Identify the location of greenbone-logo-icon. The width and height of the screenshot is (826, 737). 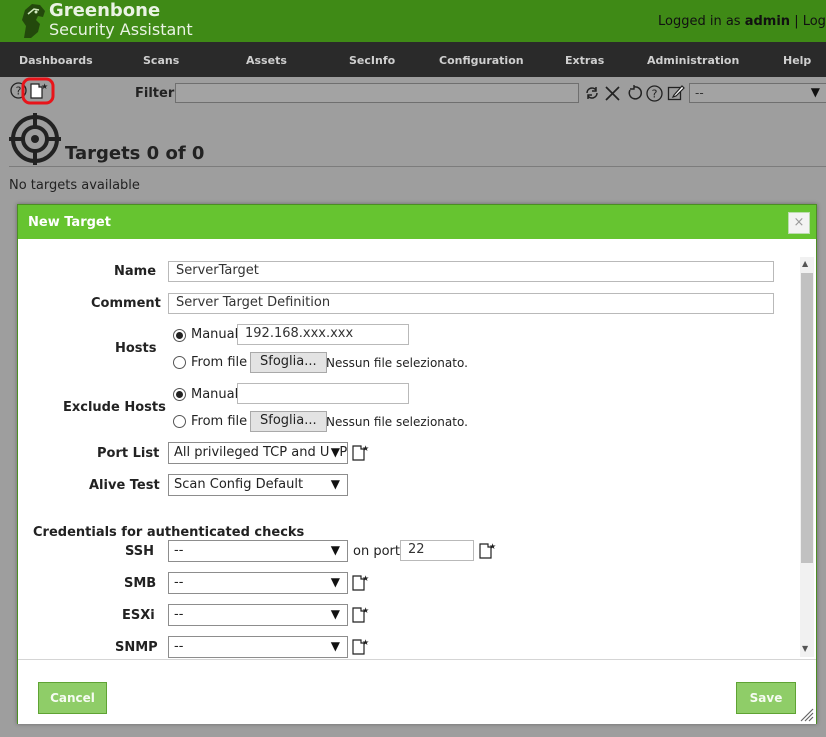
(33, 21).